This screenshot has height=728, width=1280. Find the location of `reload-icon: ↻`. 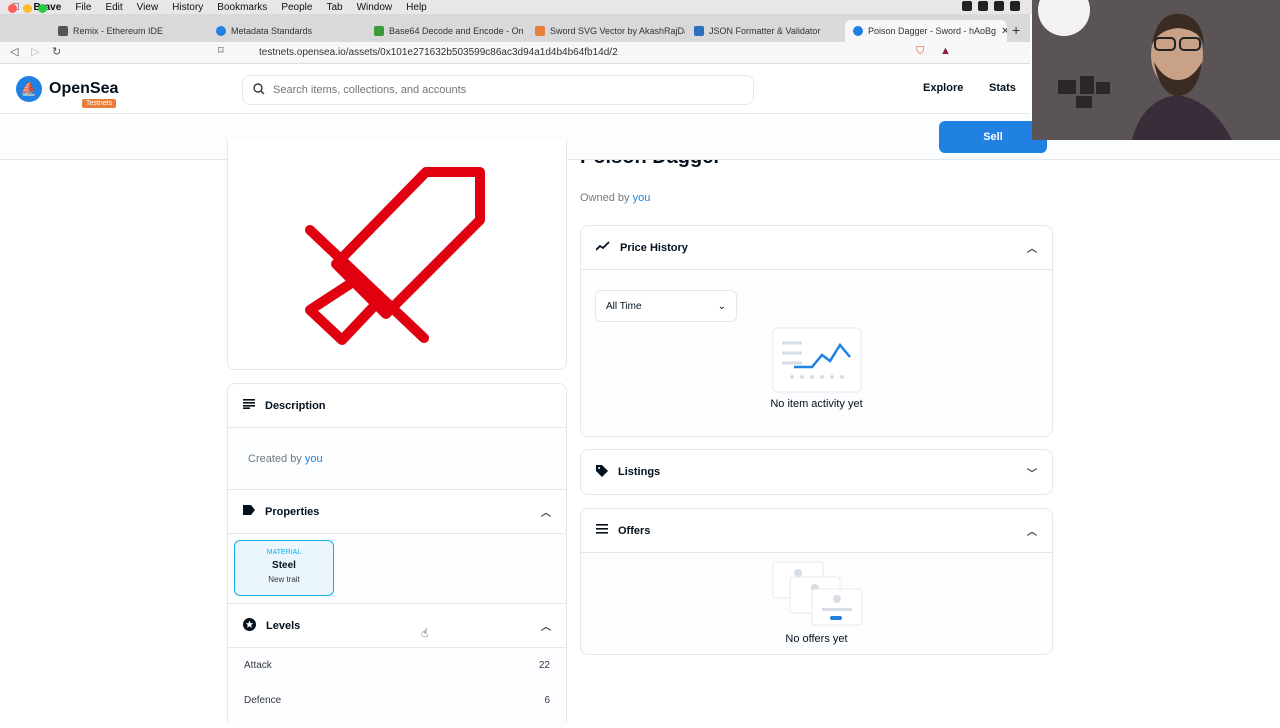

reload-icon: ↻ is located at coordinates (56, 51).